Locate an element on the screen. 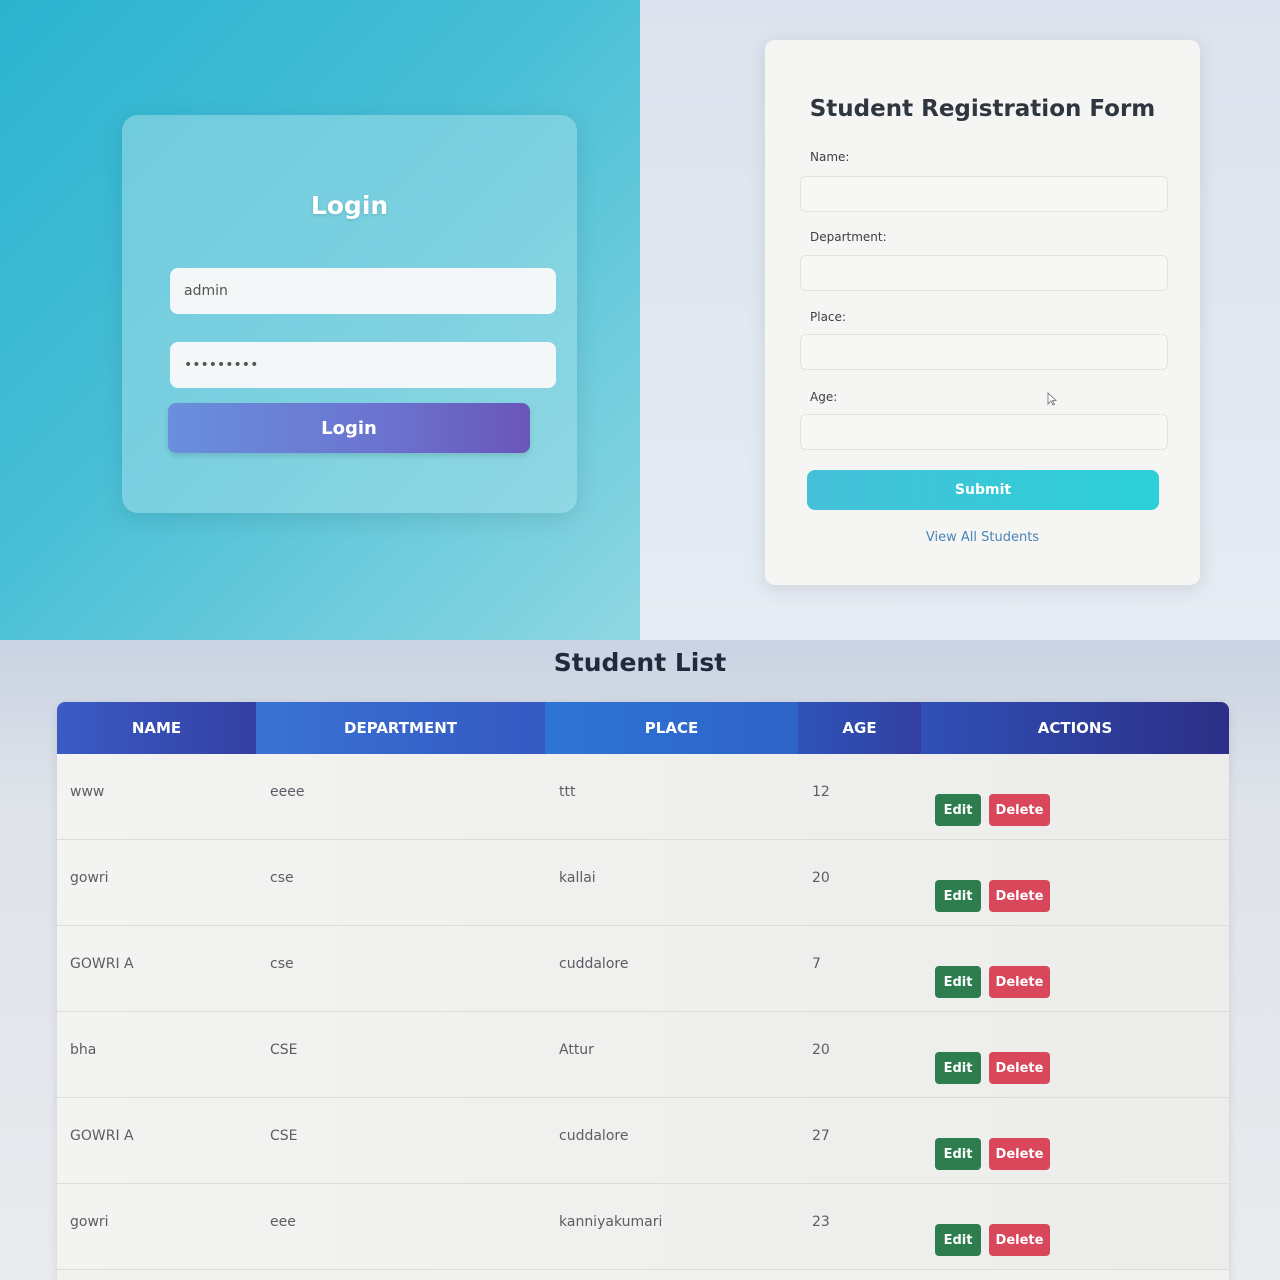  submit-button: Submit is located at coordinates (983, 490).